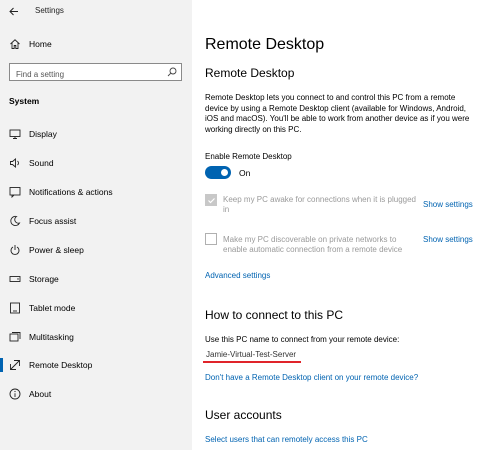 The width and height of the screenshot is (480, 450). I want to click on power-icon, so click(15, 250).